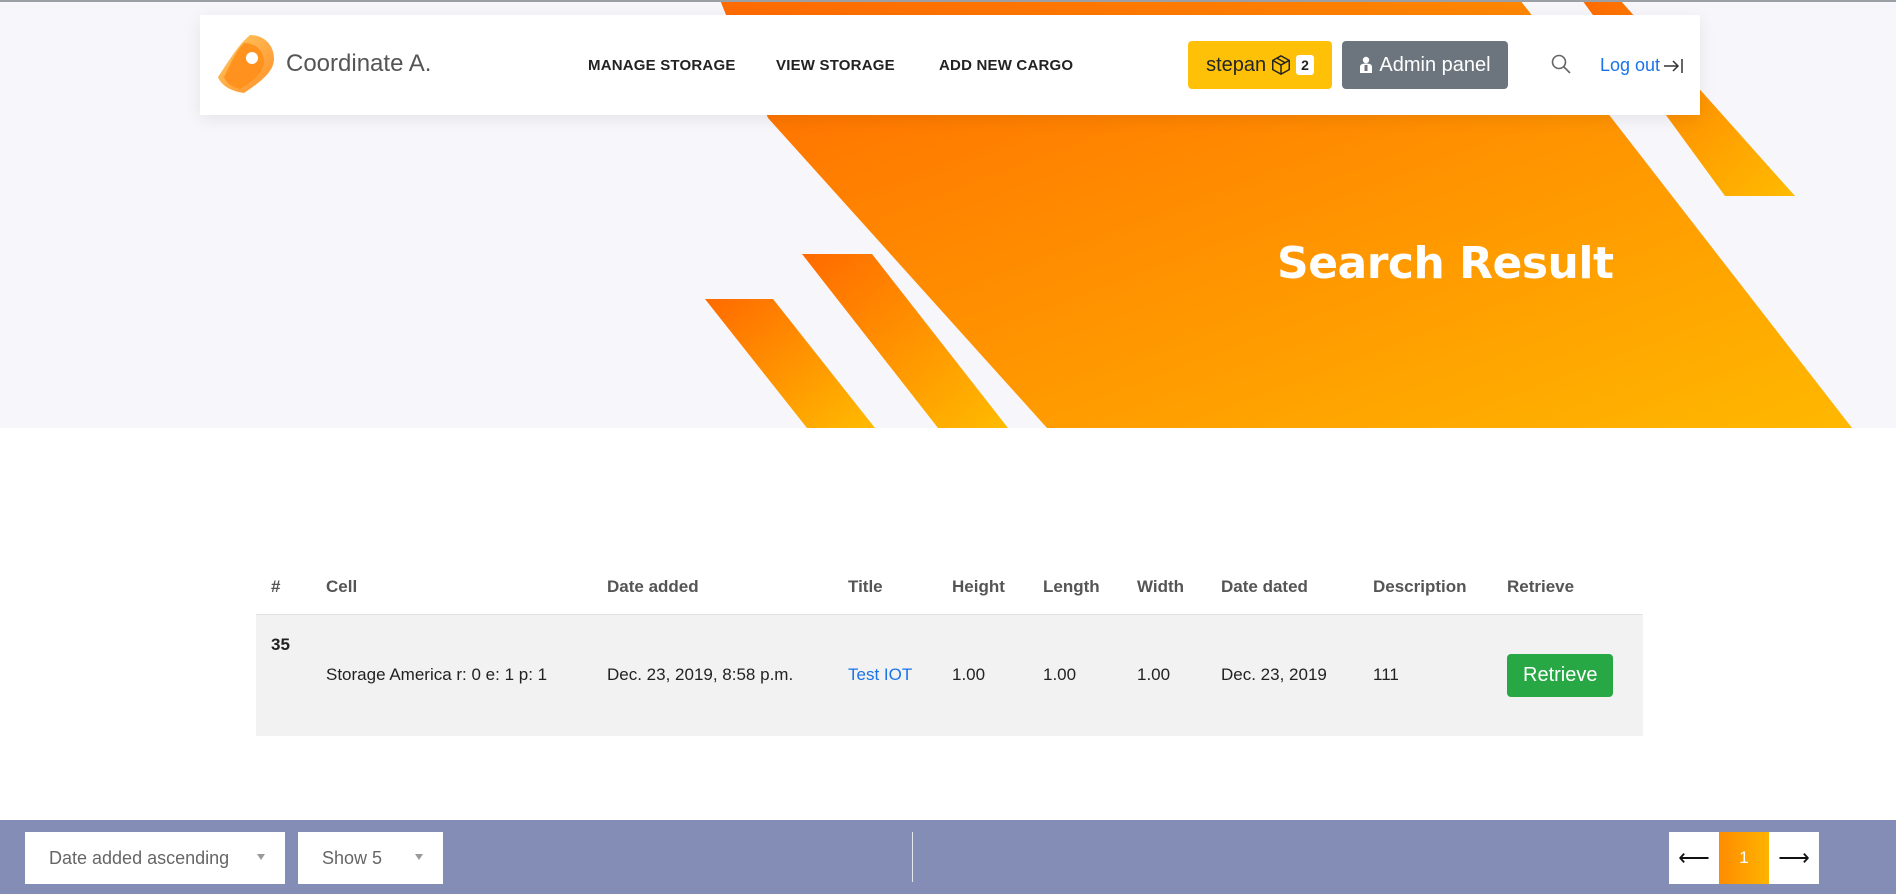  What do you see at coordinates (1567, 587) in the screenshot?
I see `header-retrieve: Retrieve` at bounding box center [1567, 587].